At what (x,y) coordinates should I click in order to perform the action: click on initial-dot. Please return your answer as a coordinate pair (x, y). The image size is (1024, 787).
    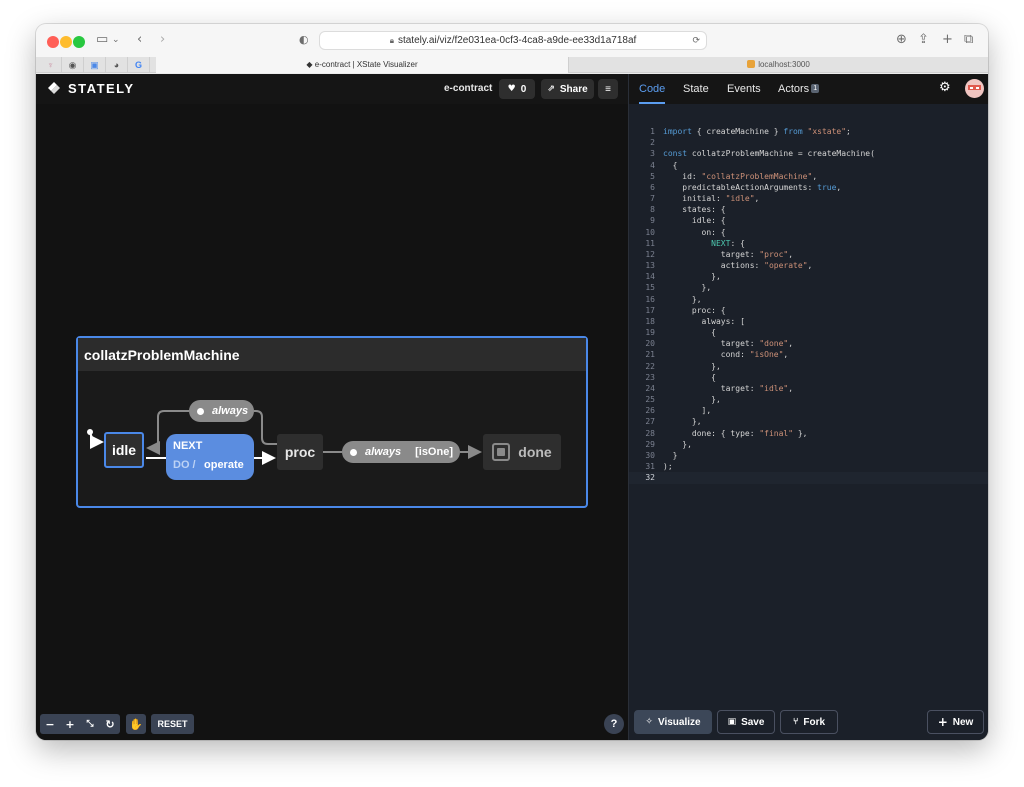
    Looking at the image, I should click on (90, 432).